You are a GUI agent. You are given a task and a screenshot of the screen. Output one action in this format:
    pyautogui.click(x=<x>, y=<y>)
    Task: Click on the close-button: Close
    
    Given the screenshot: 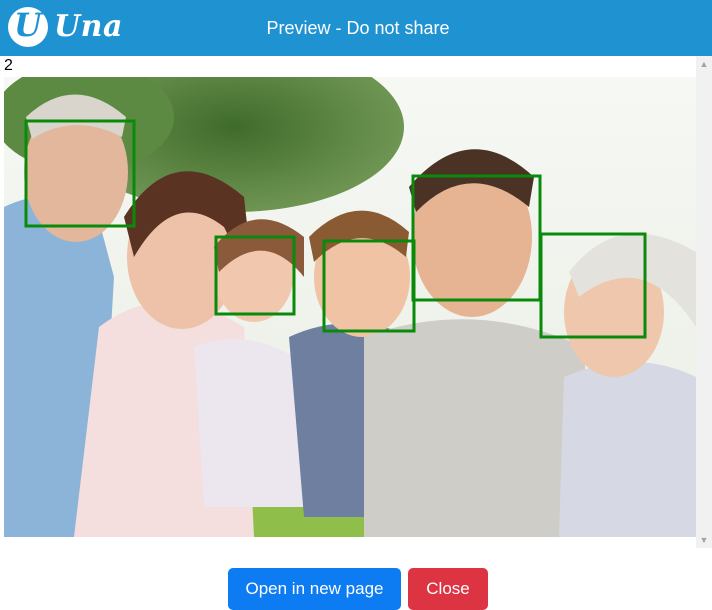 What is the action you would take?
    pyautogui.click(x=448, y=589)
    